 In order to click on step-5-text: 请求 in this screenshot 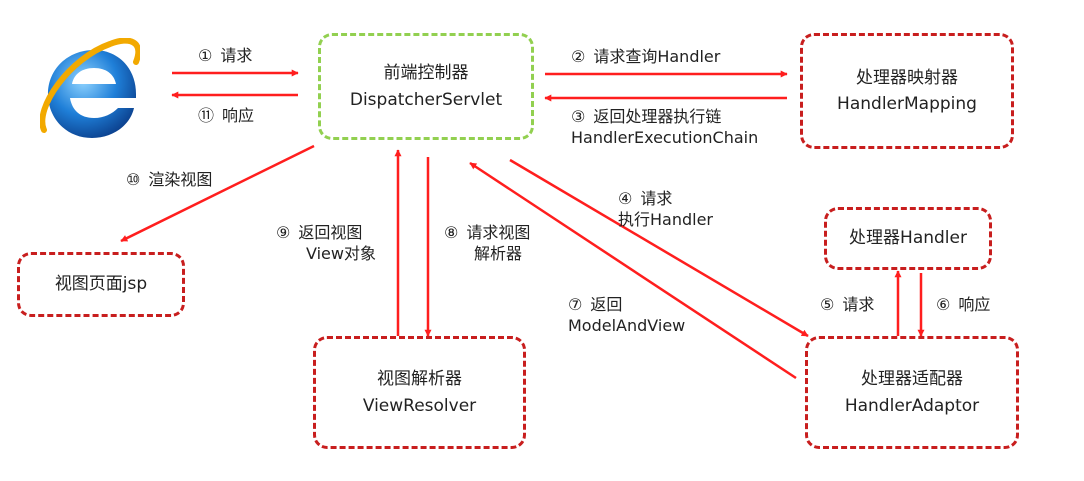, I will do `click(858, 304)`.